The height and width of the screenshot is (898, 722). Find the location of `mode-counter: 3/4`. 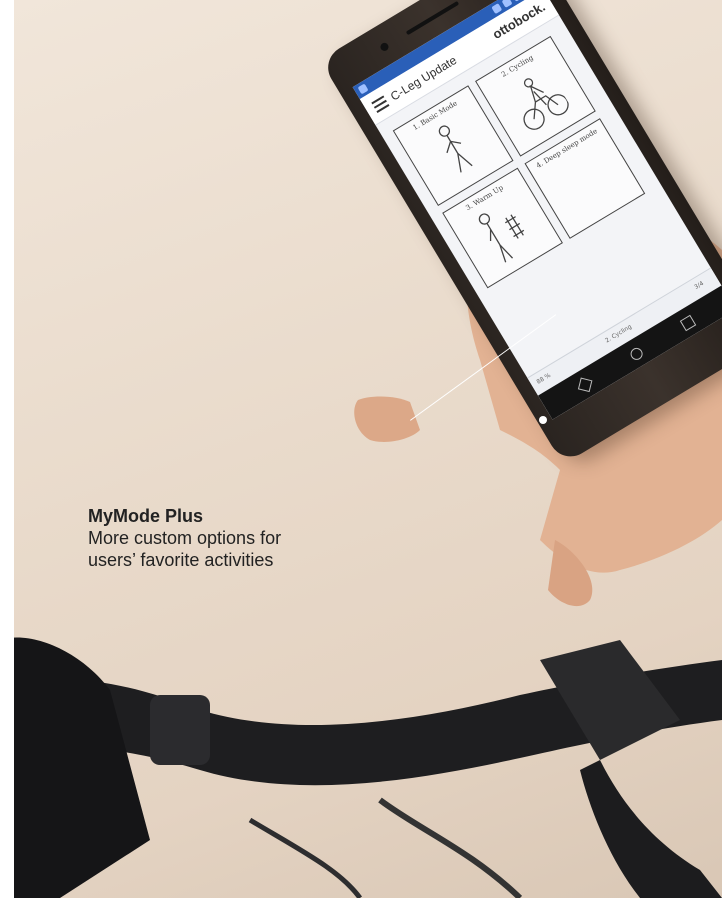

mode-counter: 3/4 is located at coordinates (699, 285).